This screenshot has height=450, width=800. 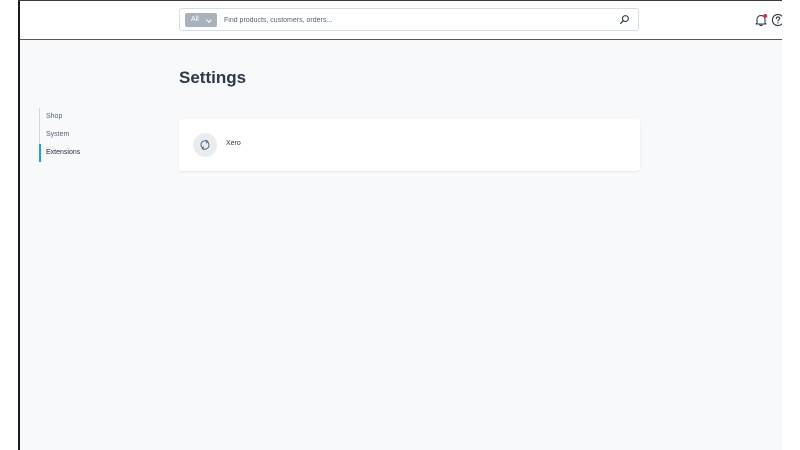 I want to click on bell-icon, so click(x=761, y=20).